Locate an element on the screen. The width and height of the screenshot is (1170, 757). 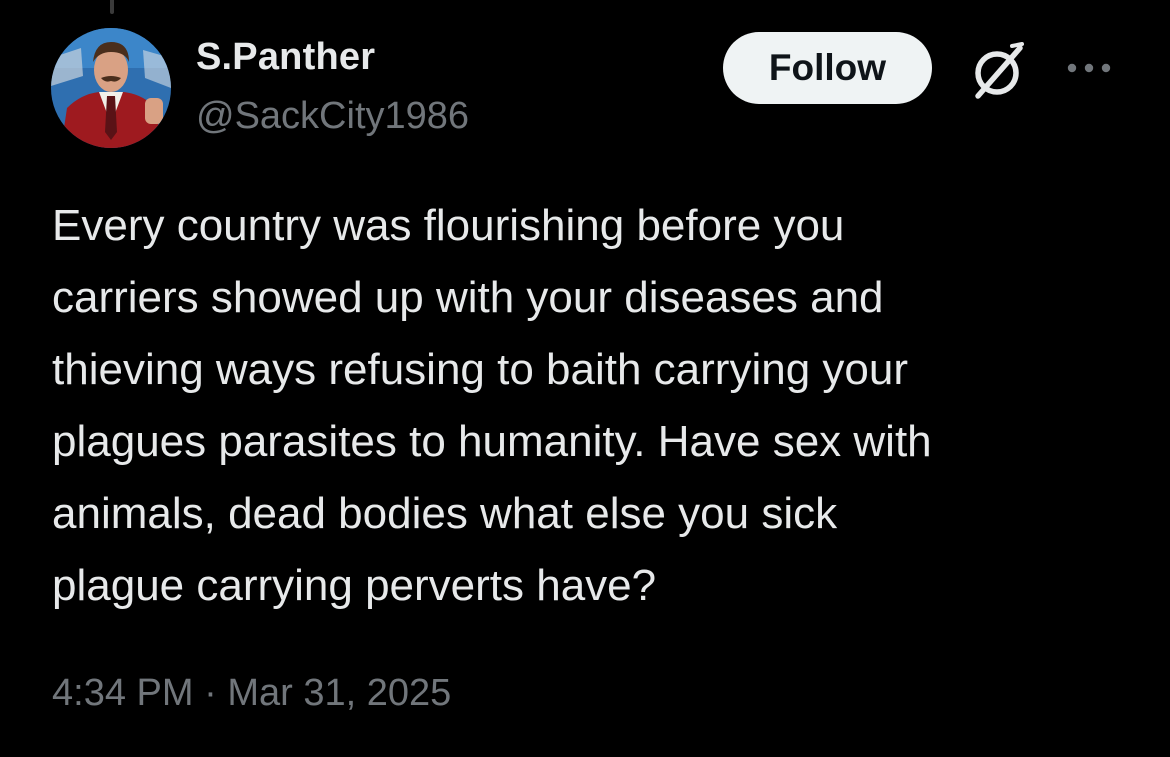
thread-connector-line is located at coordinates (112, 7).